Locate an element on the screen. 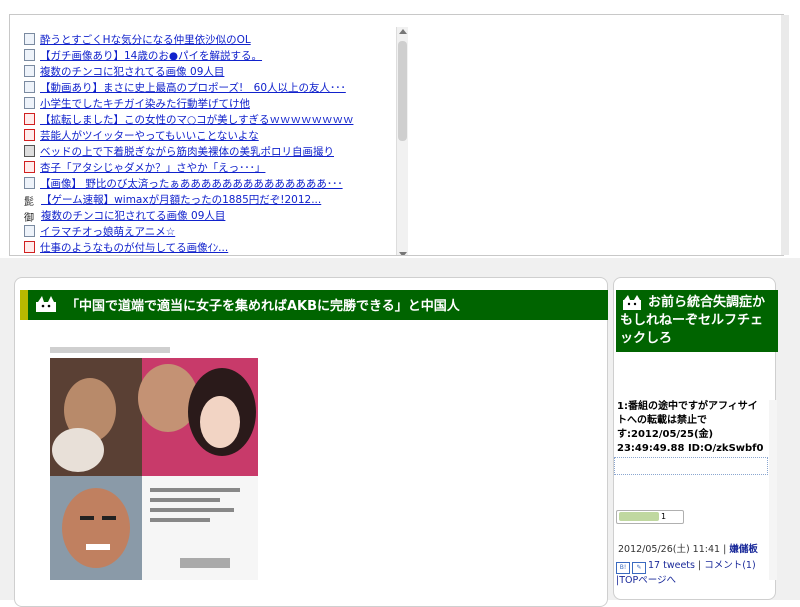 Image resolution: width=800 pixels, height=607 pixels. link-list-item: 酔うとすごくHな気分になる仲里依沙似のOL is located at coordinates (188, 40).